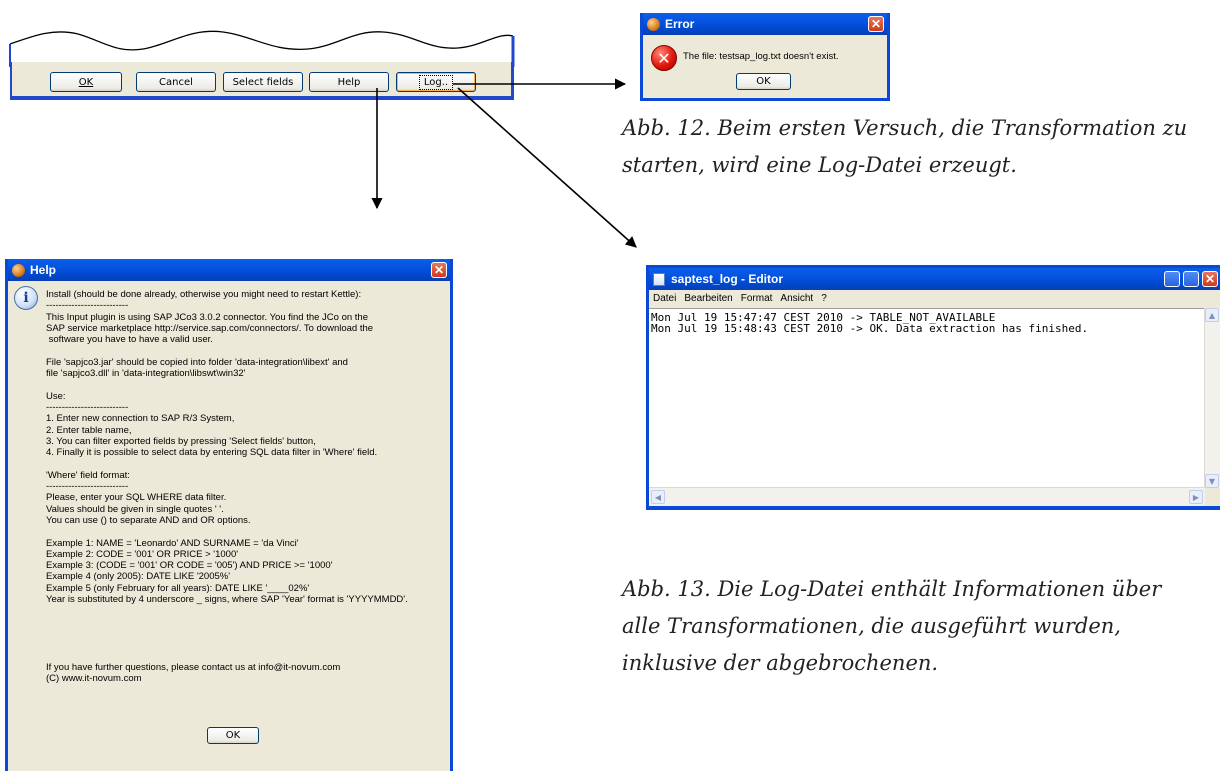 The height and width of the screenshot is (771, 1220). What do you see at coordinates (796, 298) in the screenshot?
I see `menu-ansicht: Ansicht` at bounding box center [796, 298].